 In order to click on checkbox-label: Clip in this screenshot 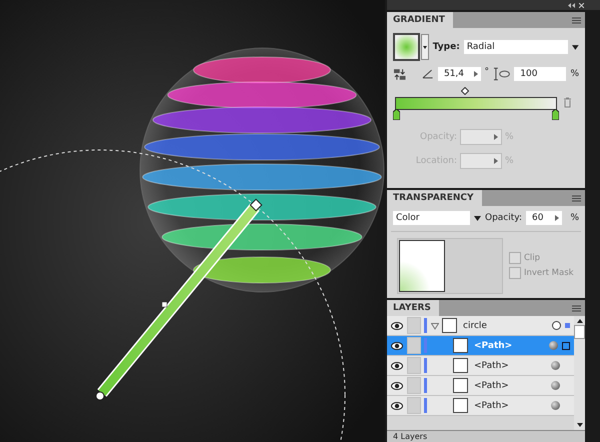, I will do `click(532, 258)`.